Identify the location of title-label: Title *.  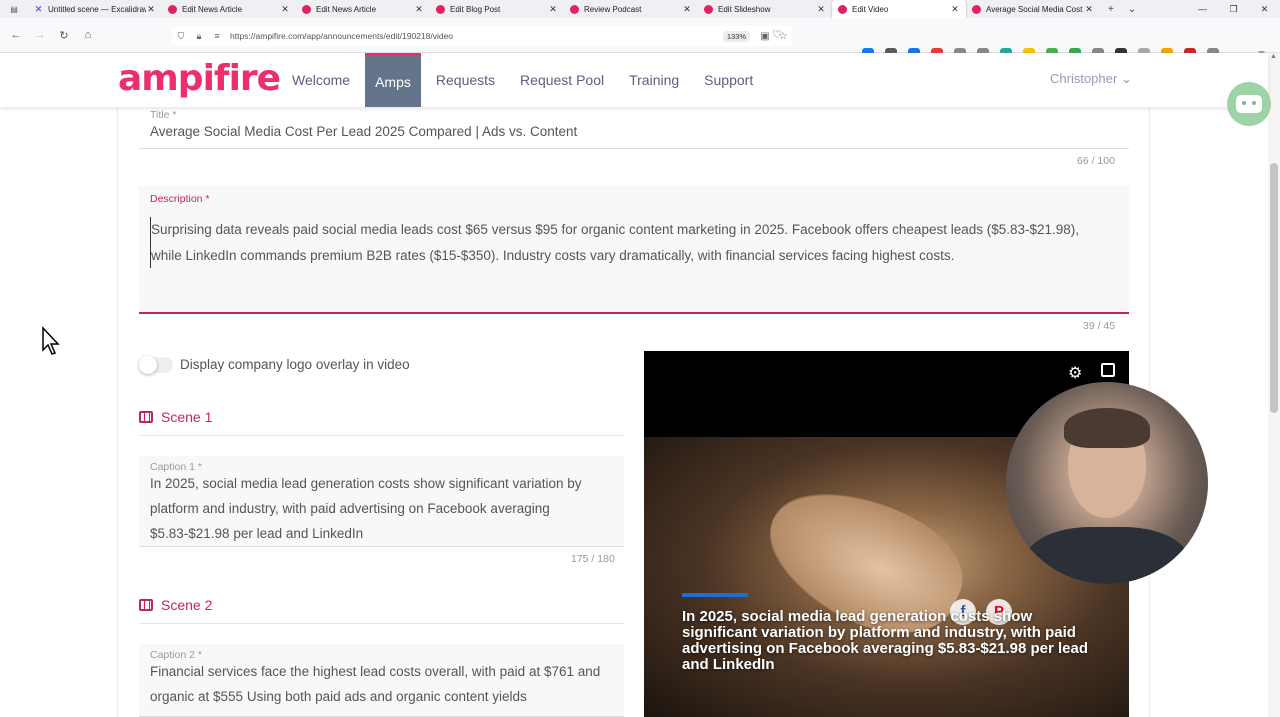
(163, 115).